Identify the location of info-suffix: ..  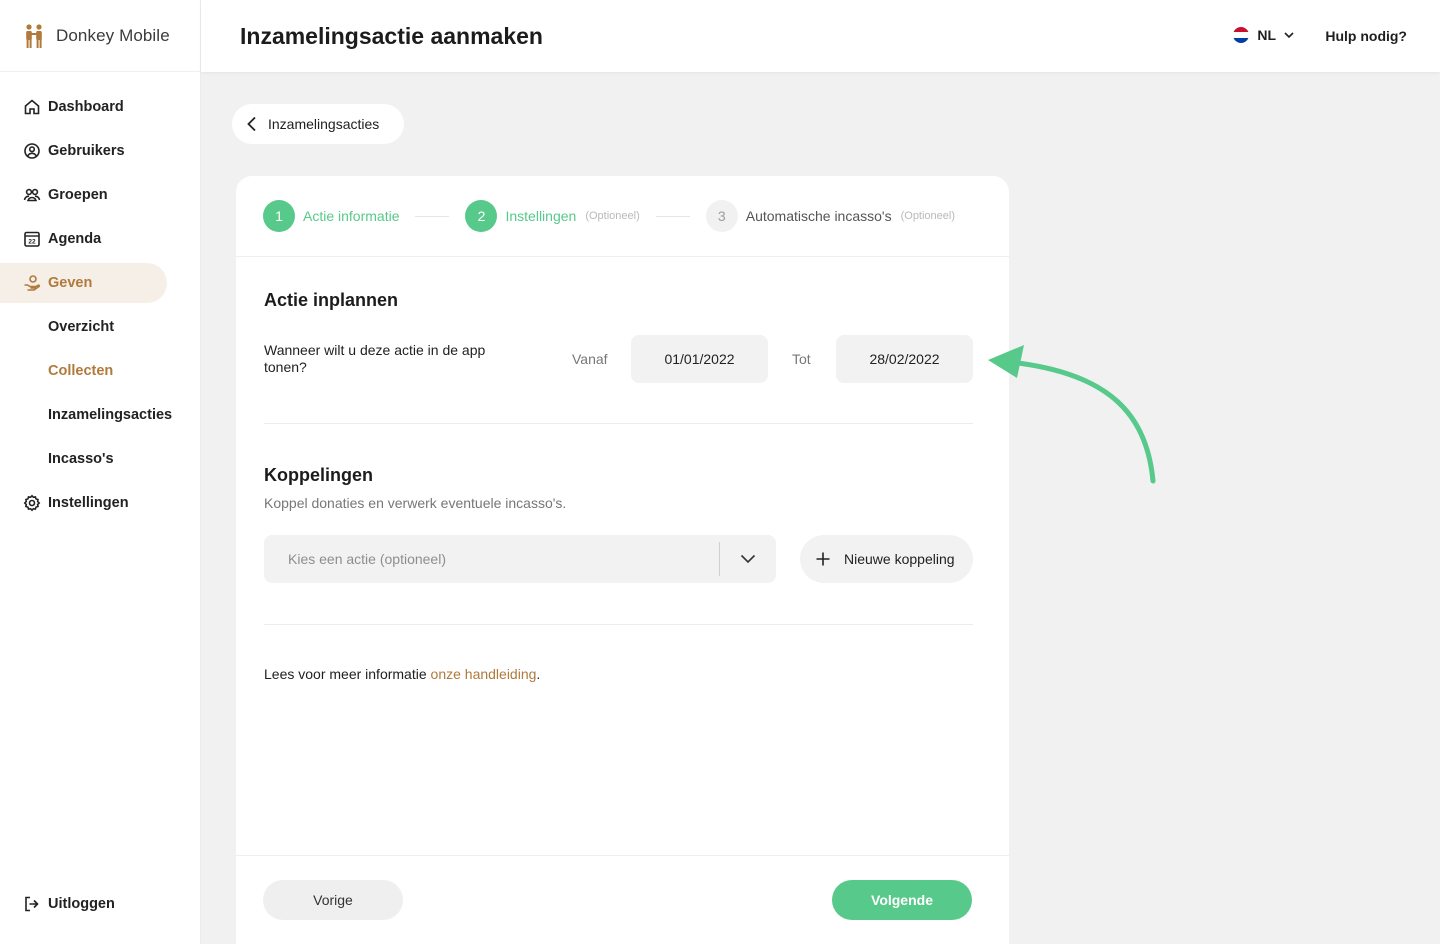
(538, 674).